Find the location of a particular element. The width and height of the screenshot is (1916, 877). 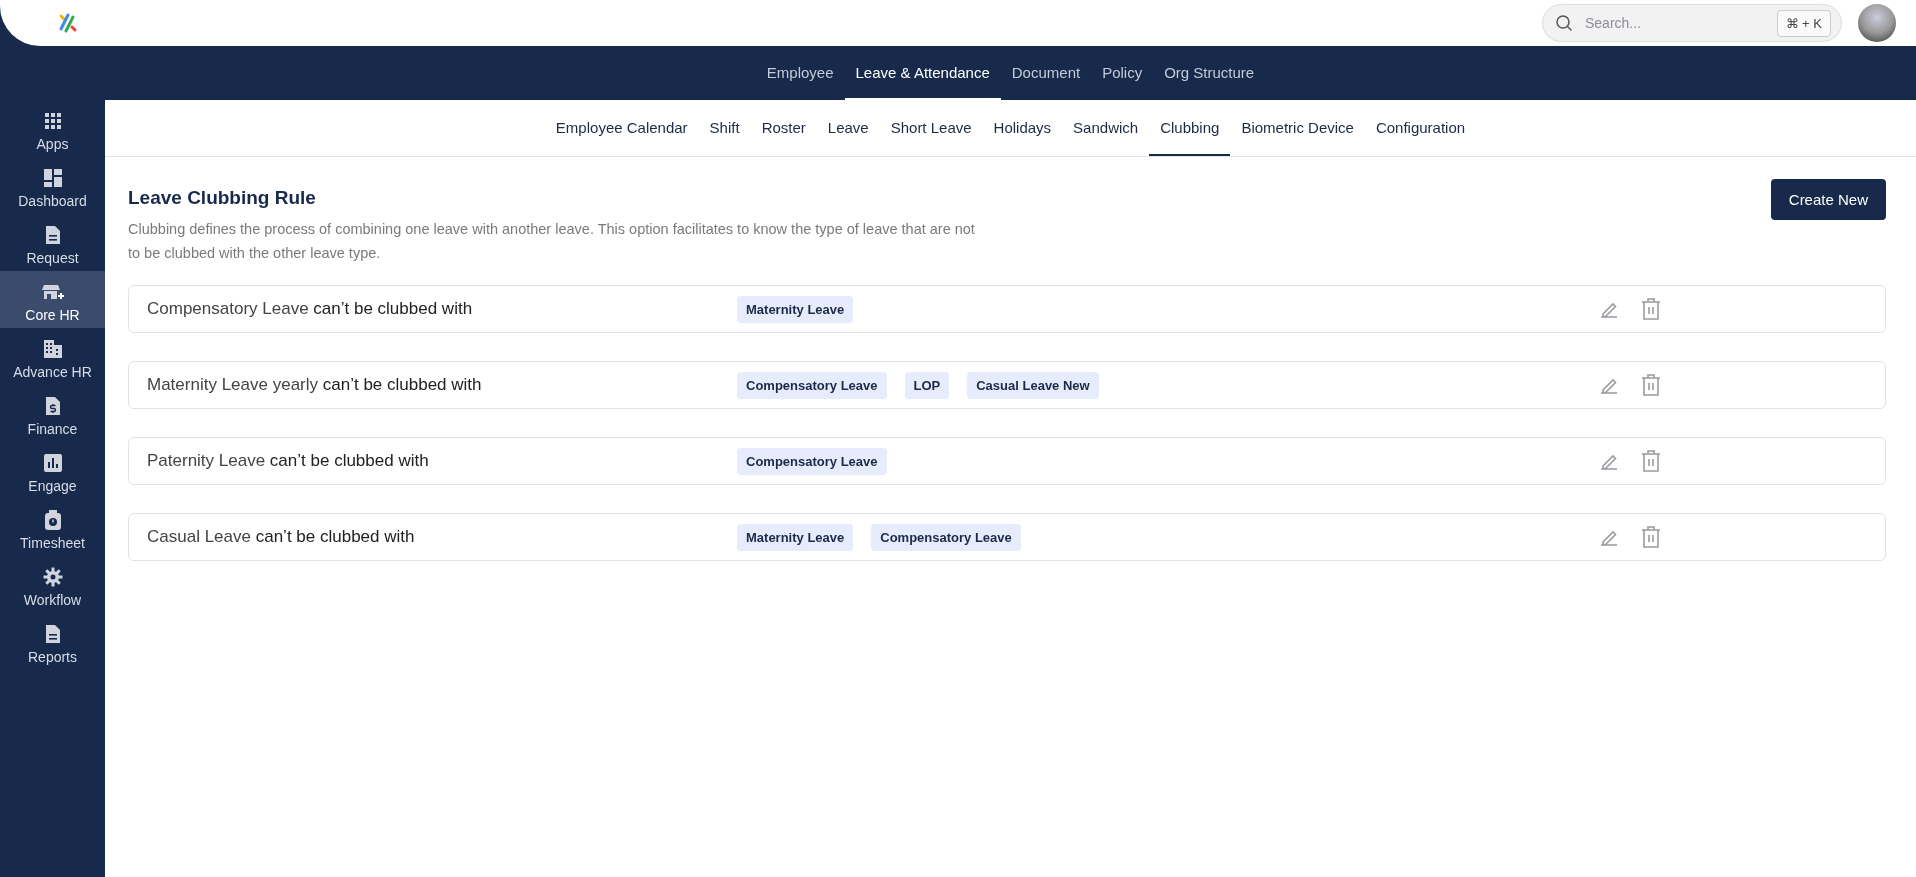

rule-text: Paternity Leave can’t be clubbed with is located at coordinates (288, 461).